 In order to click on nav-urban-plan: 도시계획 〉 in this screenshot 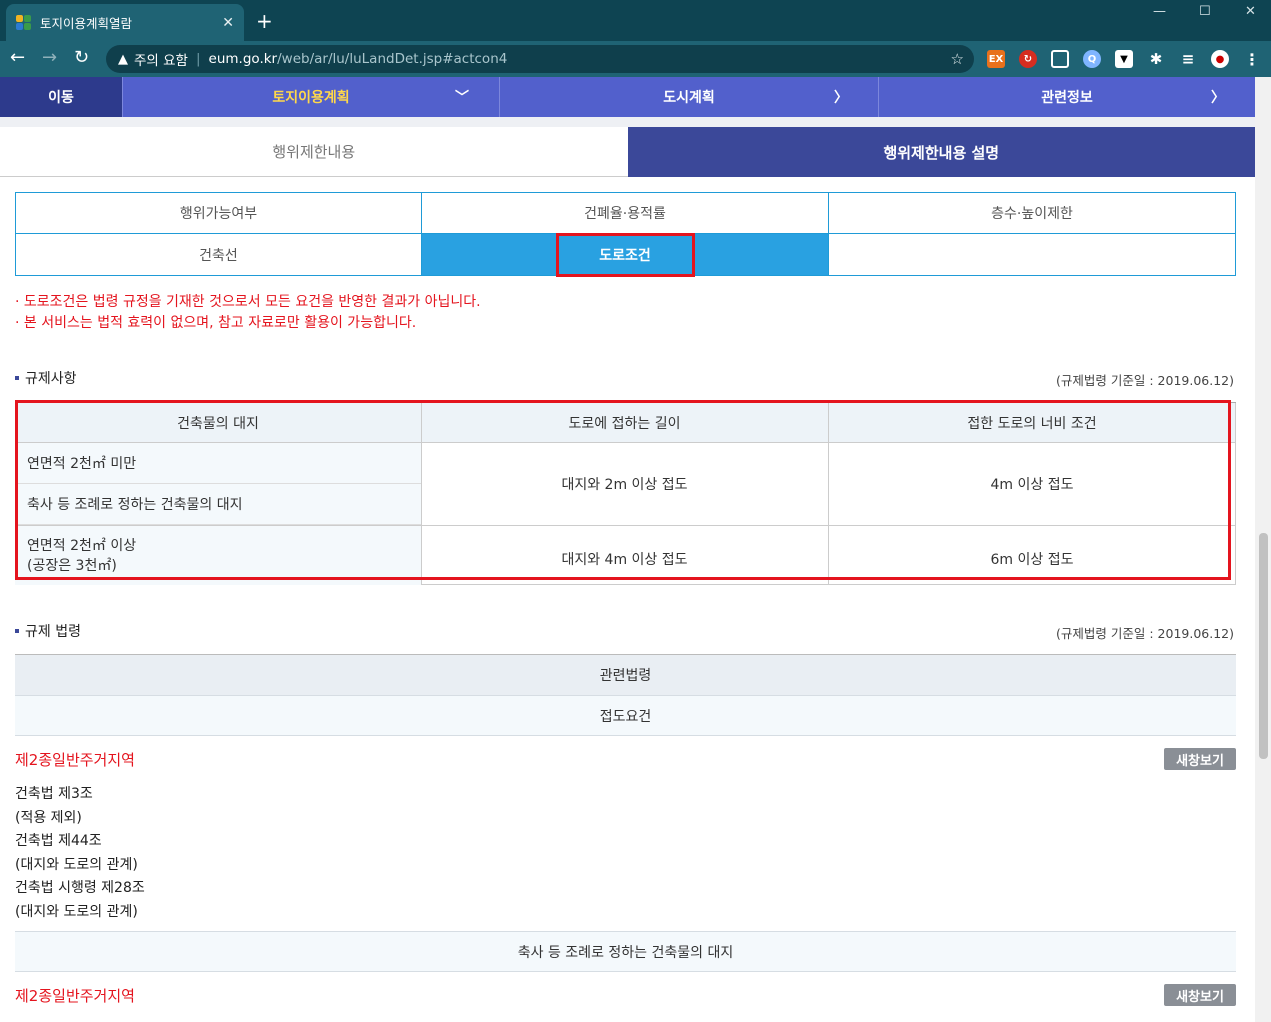, I will do `click(688, 97)`.